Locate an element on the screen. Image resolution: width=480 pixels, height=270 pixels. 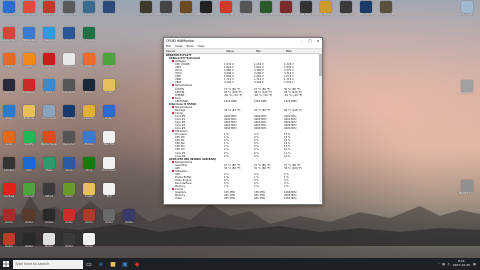
task-view-icon: ▭ is located at coordinates (89, 264).